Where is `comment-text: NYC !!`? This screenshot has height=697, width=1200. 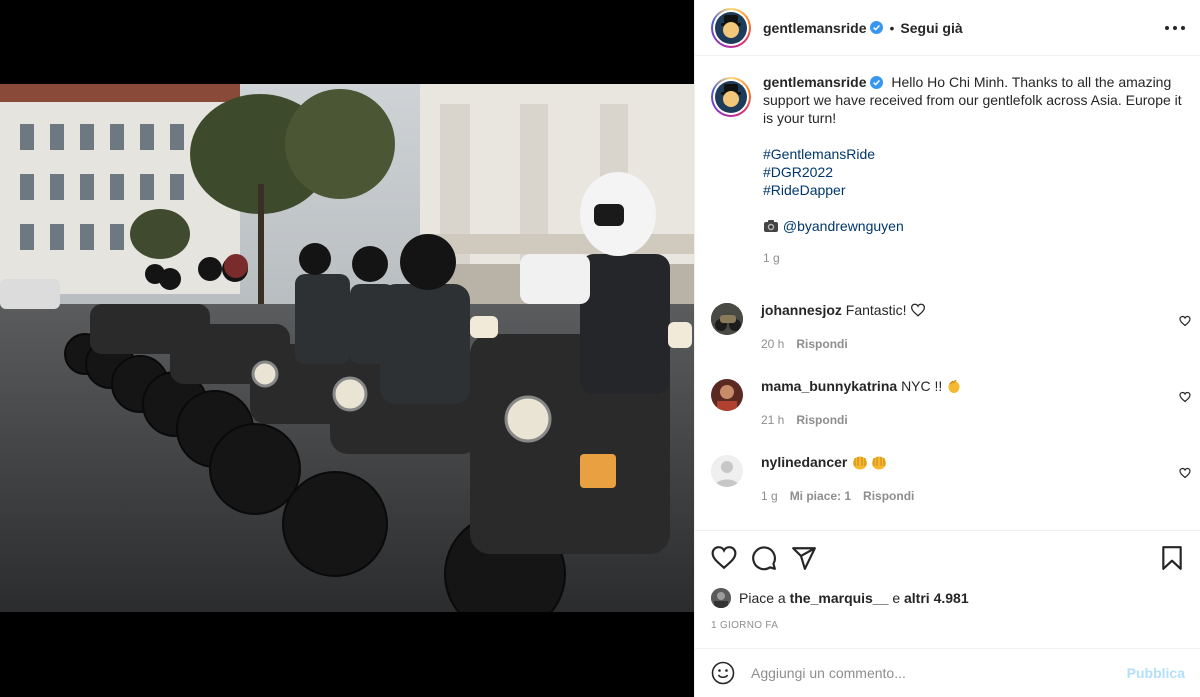 comment-text: NYC !! is located at coordinates (922, 386).